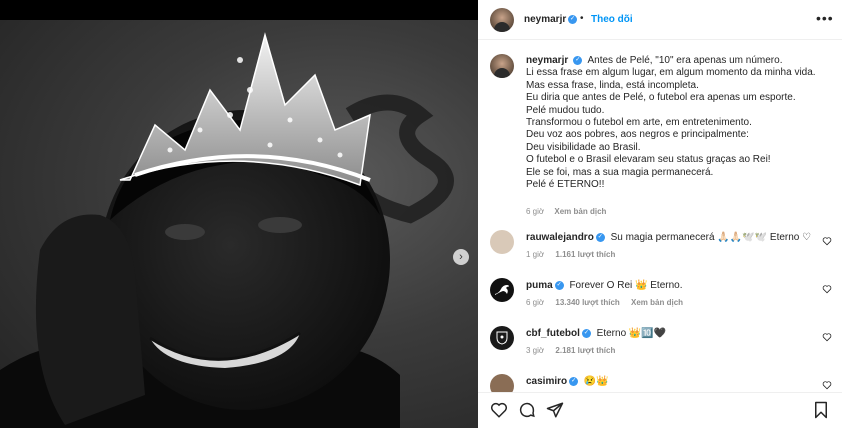  I want to click on comment-likes: 13.340 lượt thích, so click(587, 302).